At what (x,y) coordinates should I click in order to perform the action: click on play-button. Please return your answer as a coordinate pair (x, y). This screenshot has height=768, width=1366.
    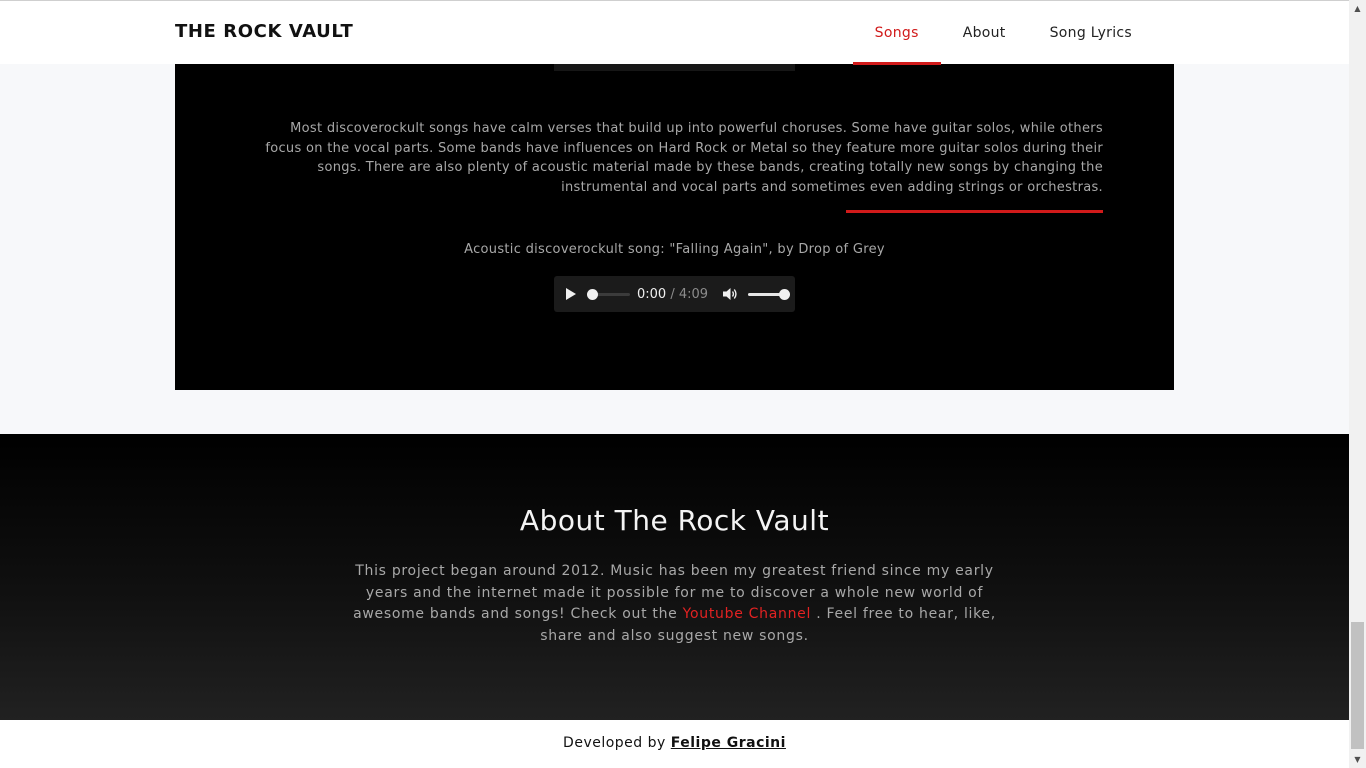
    Looking at the image, I should click on (570, 294).